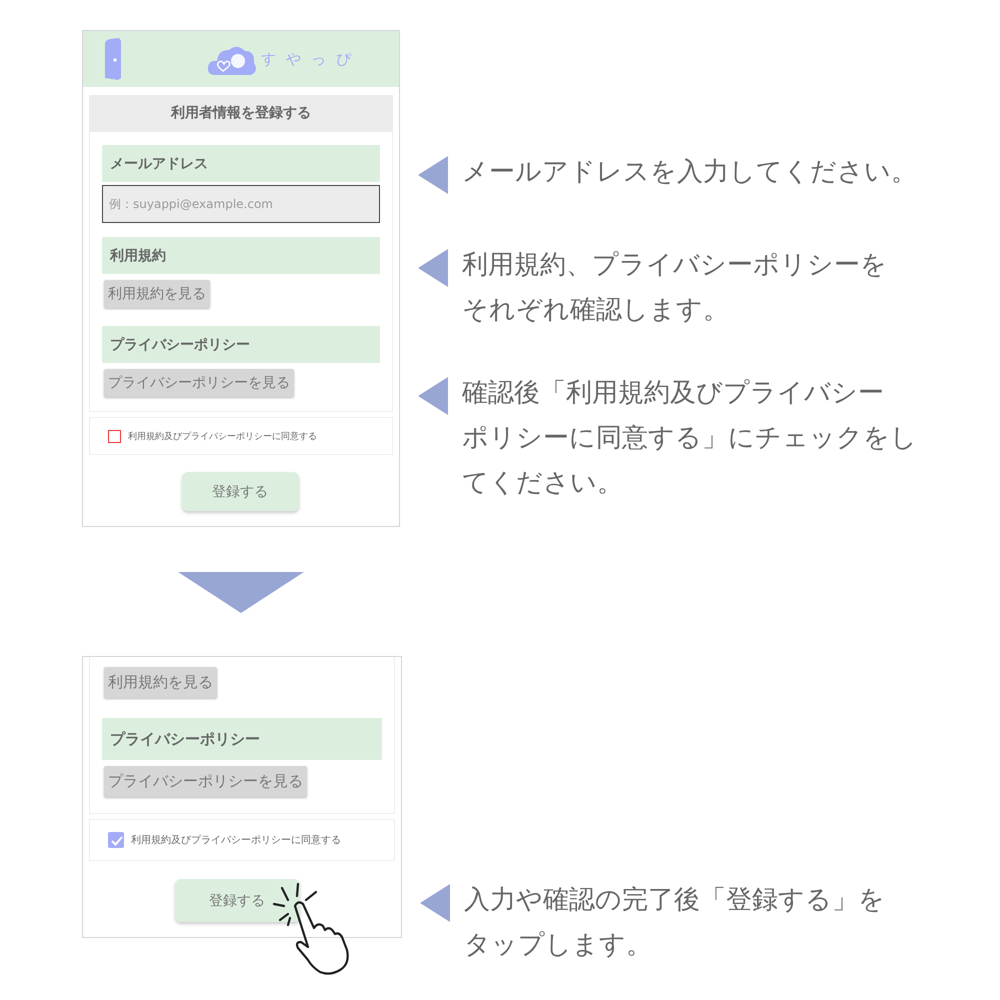 The image size is (1000, 1000). Describe the element at coordinates (241, 113) in the screenshot. I see `page-title: 利用者情報を登録する` at that location.